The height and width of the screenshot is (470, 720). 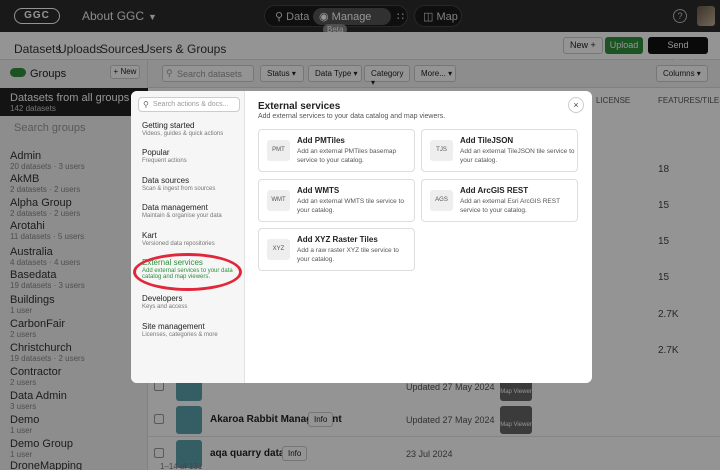 What do you see at coordinates (321, 140) in the screenshot?
I see `card-title: Add PMTiles` at bounding box center [321, 140].